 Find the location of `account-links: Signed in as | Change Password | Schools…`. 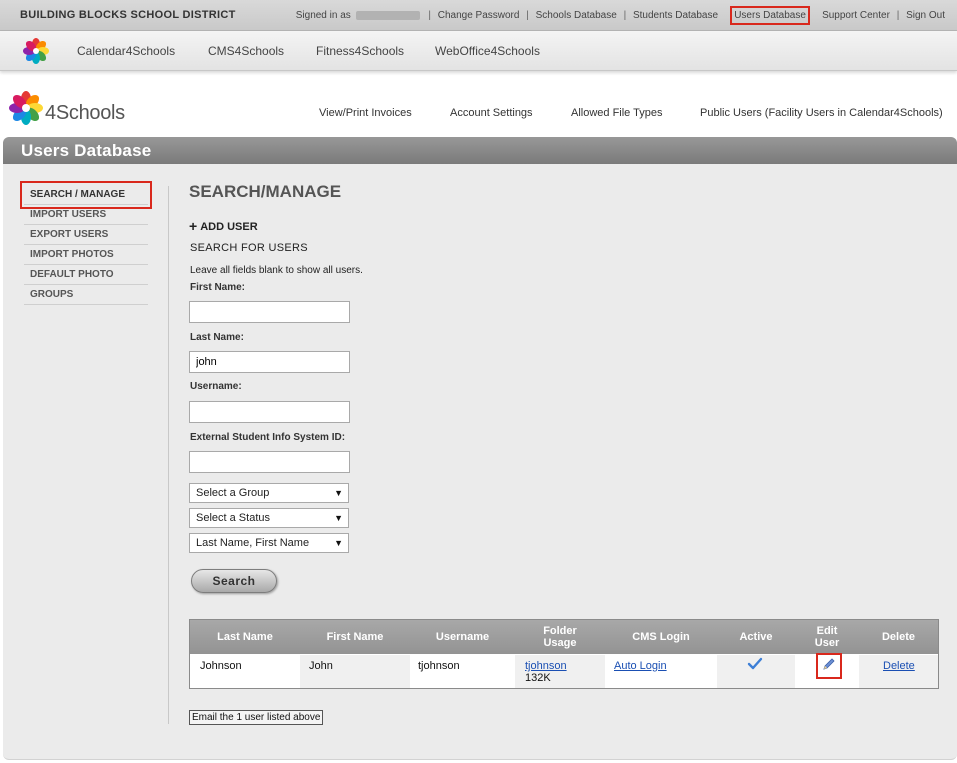

account-links: Signed in as | Change Password | Schools… is located at coordinates (620, 15).